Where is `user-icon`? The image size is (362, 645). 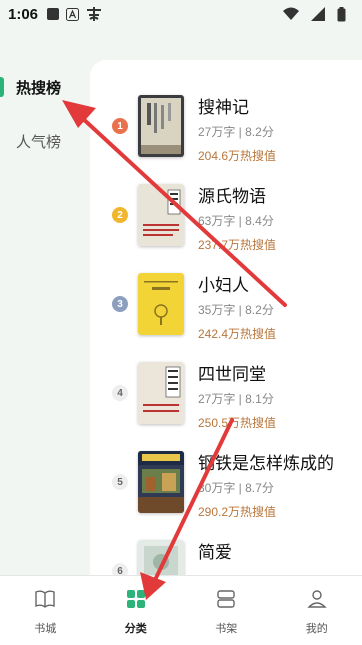 user-icon is located at coordinates (317, 601).